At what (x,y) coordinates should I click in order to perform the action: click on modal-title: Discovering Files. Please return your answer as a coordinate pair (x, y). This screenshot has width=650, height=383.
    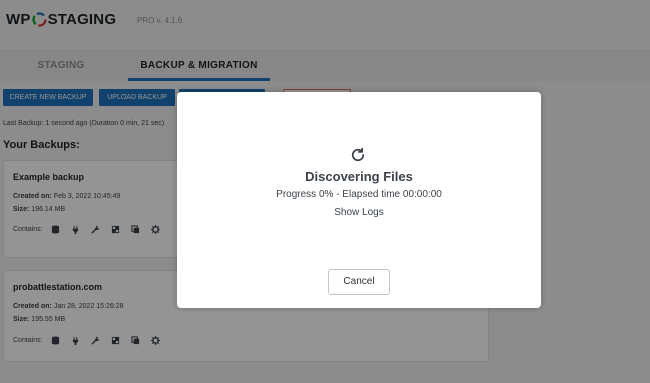
    Looking at the image, I should click on (359, 176).